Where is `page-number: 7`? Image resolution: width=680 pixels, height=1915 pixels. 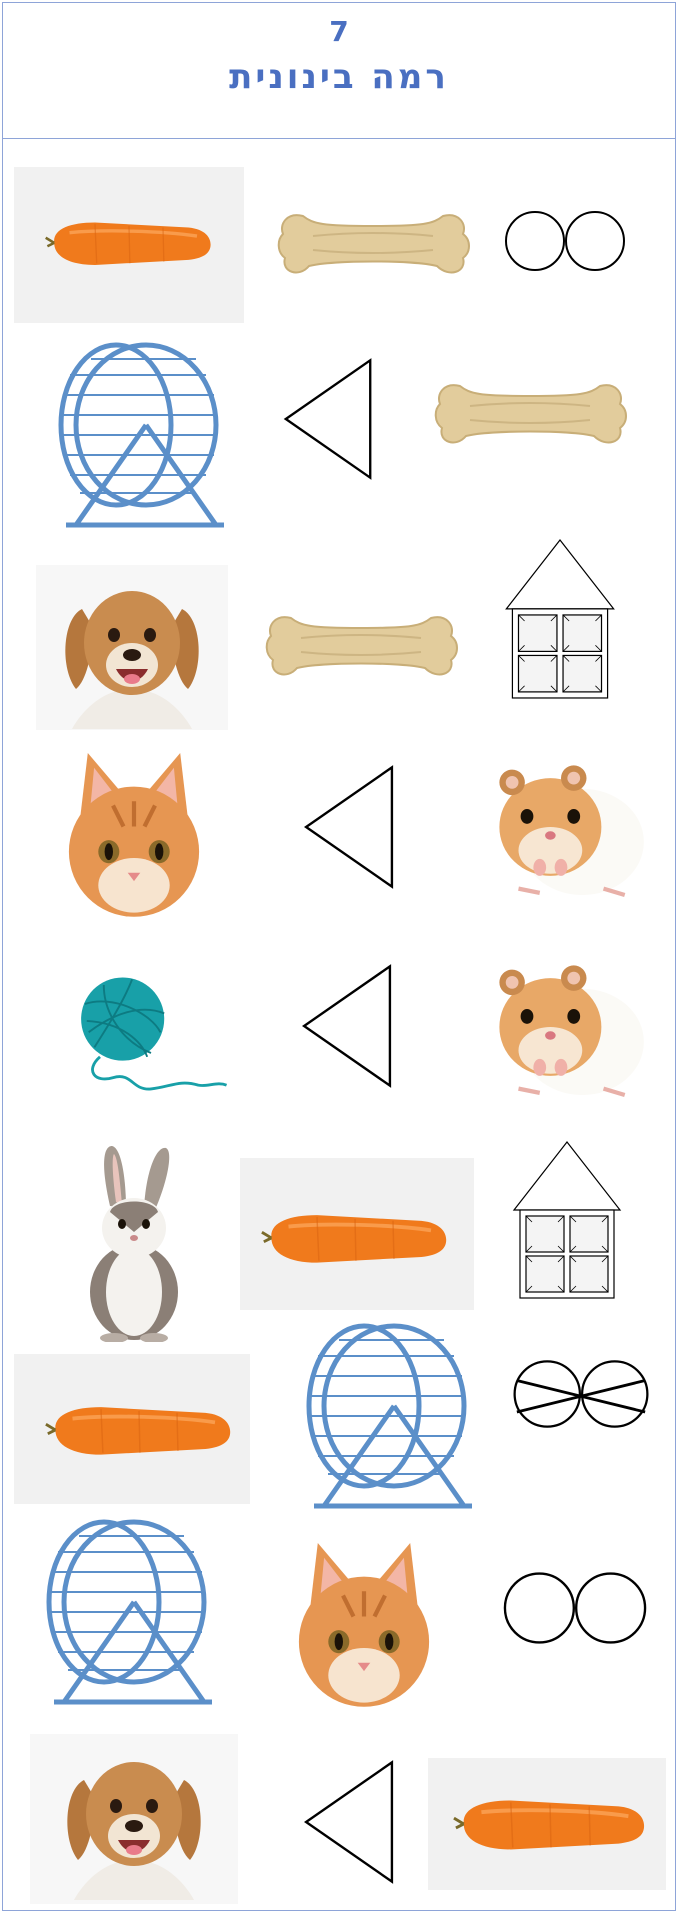 page-number: 7 is located at coordinates (339, 31).